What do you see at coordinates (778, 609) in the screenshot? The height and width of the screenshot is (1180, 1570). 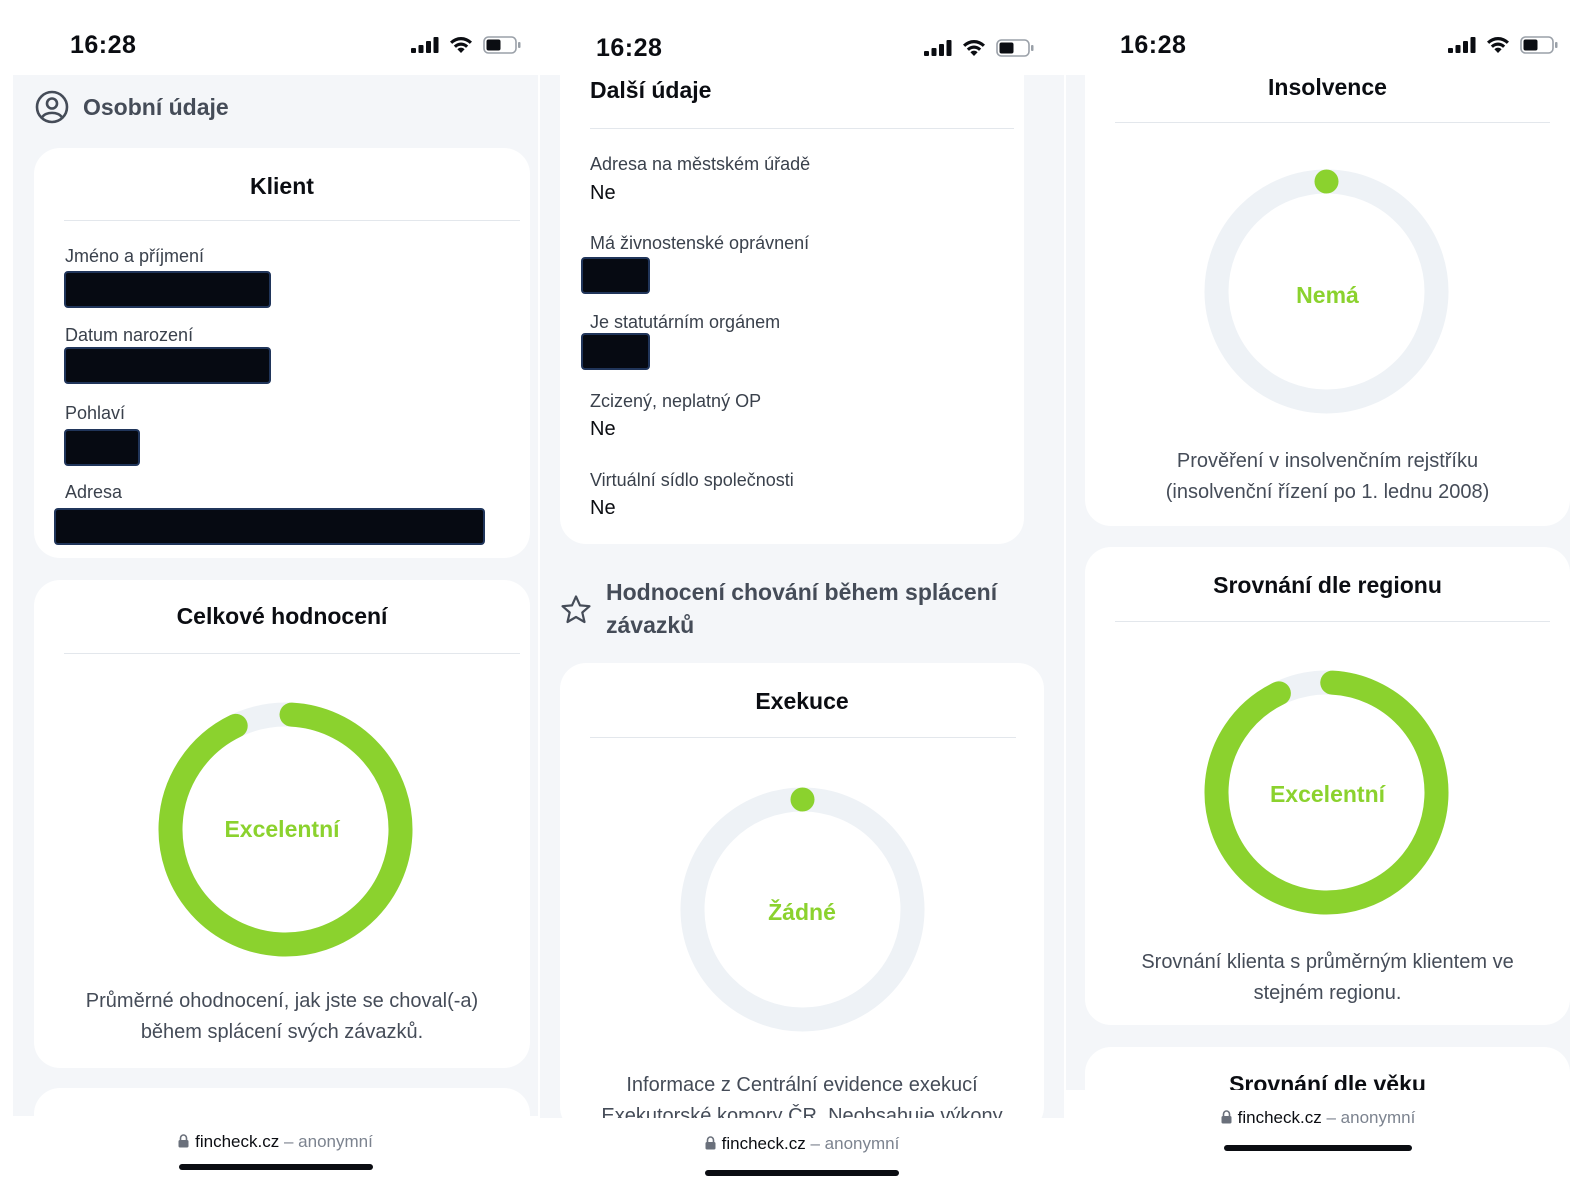 I see `section-header-payment-behaviour: Hodnocení chování během splácení závazků` at bounding box center [778, 609].